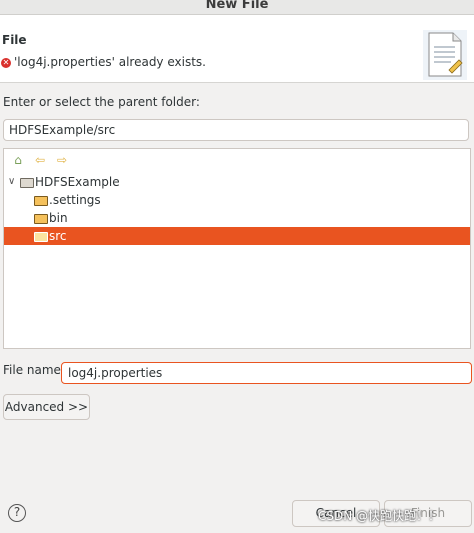  I want to click on file-name-input, so click(266, 373).